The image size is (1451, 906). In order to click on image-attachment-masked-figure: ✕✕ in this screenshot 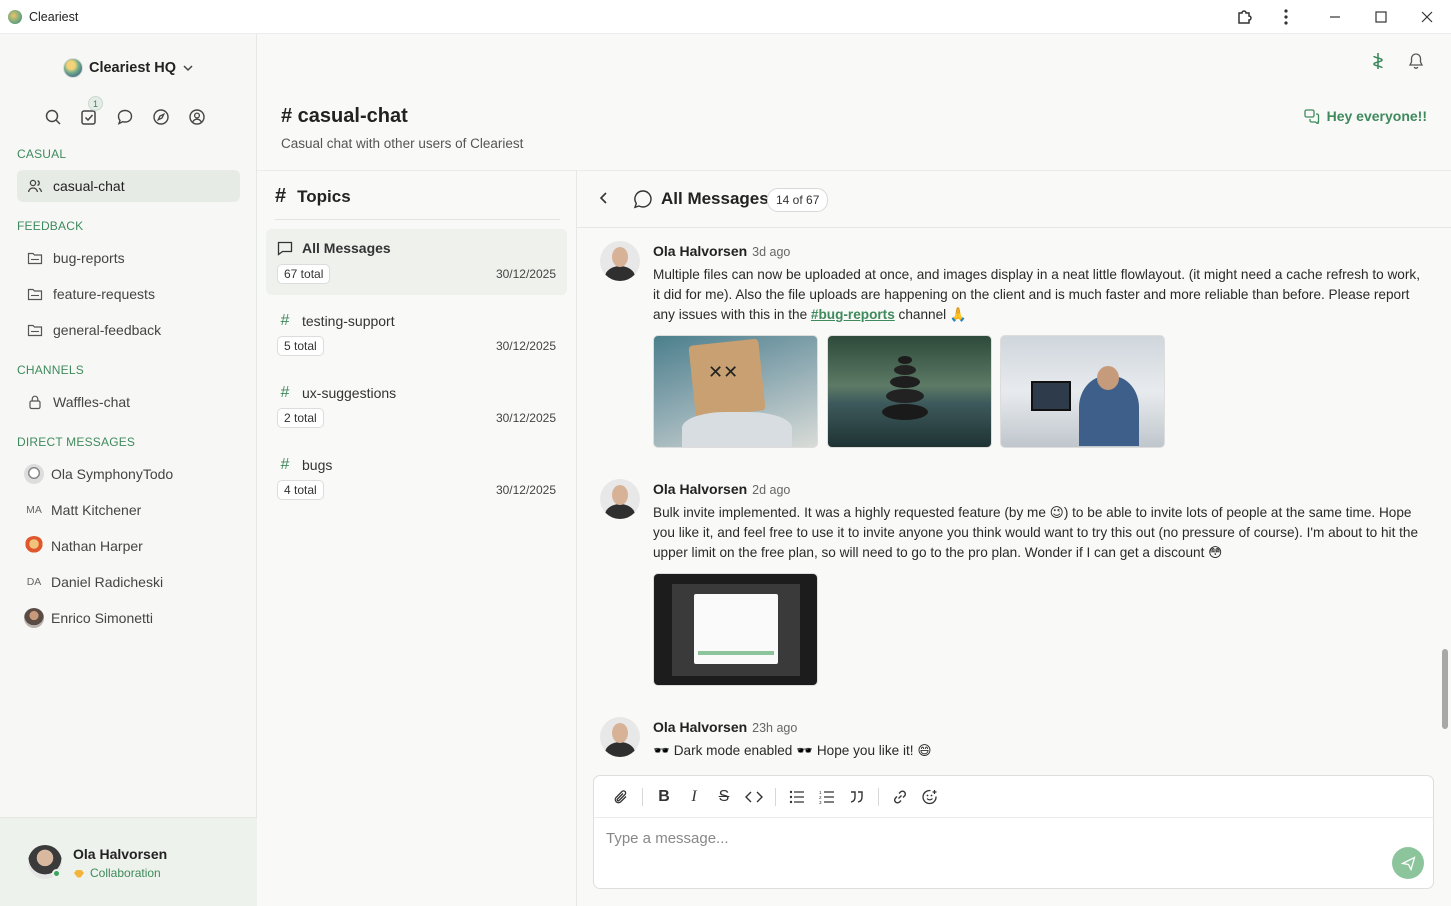, I will do `click(735, 391)`.